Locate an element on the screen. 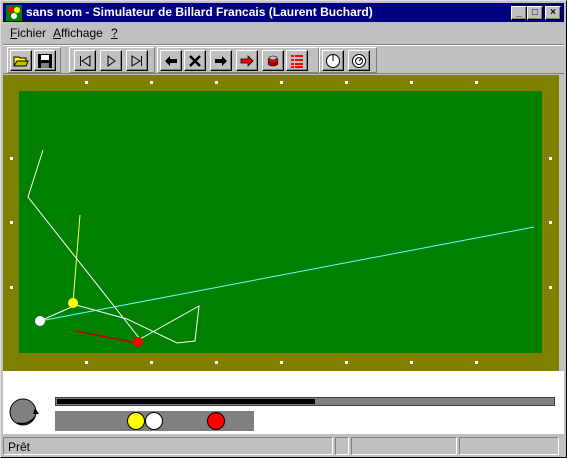 This screenshot has width=567, height=458. toolbar-group-effect is located at coordinates (348, 60).